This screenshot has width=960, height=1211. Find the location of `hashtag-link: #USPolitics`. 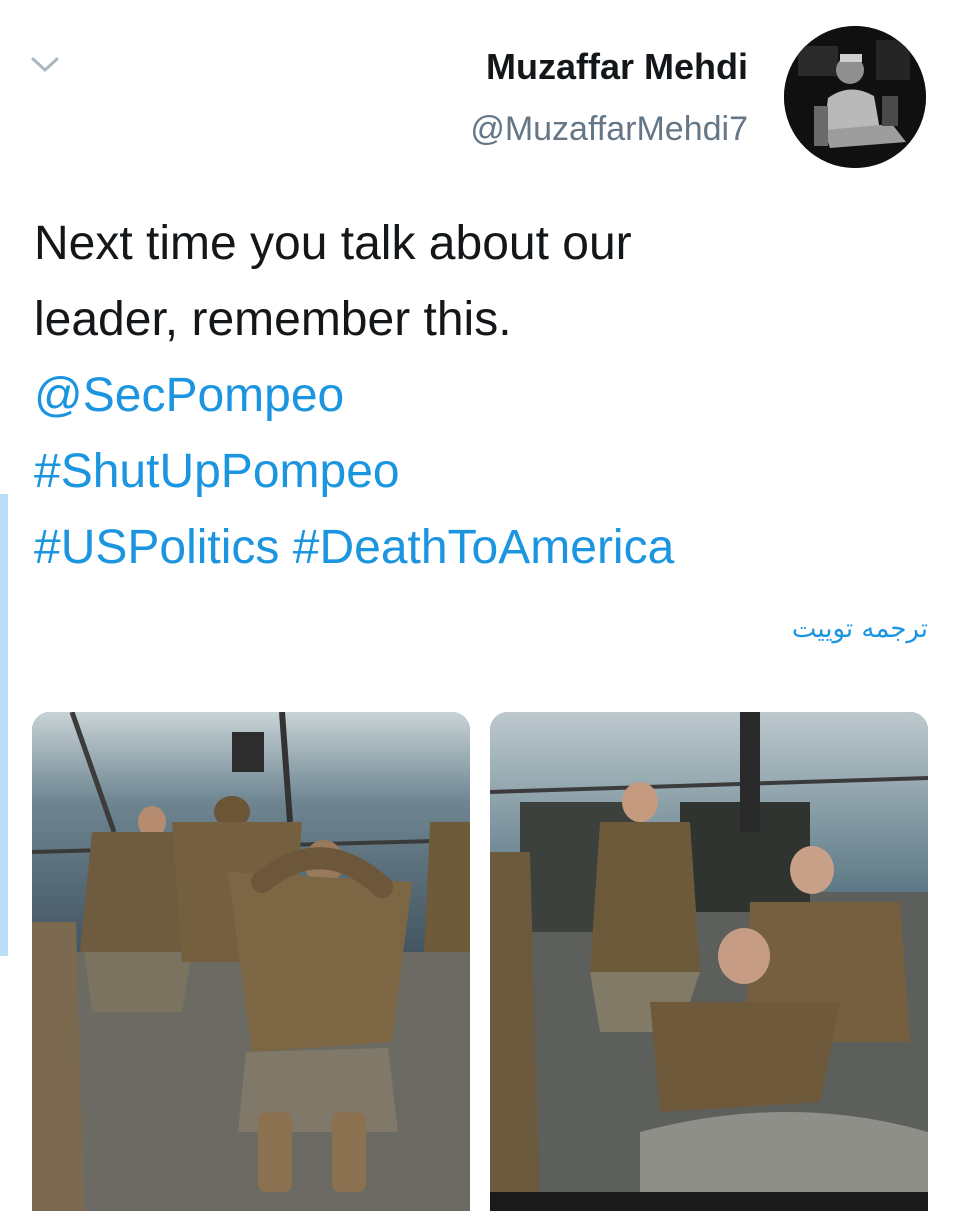

hashtag-link: #USPolitics is located at coordinates (156, 547).